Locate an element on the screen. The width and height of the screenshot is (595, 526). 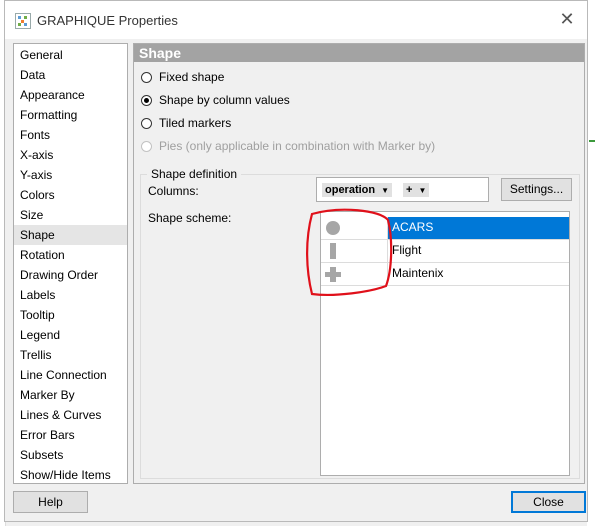
scheme-name-acars: ACARS is located at coordinates (413, 227).